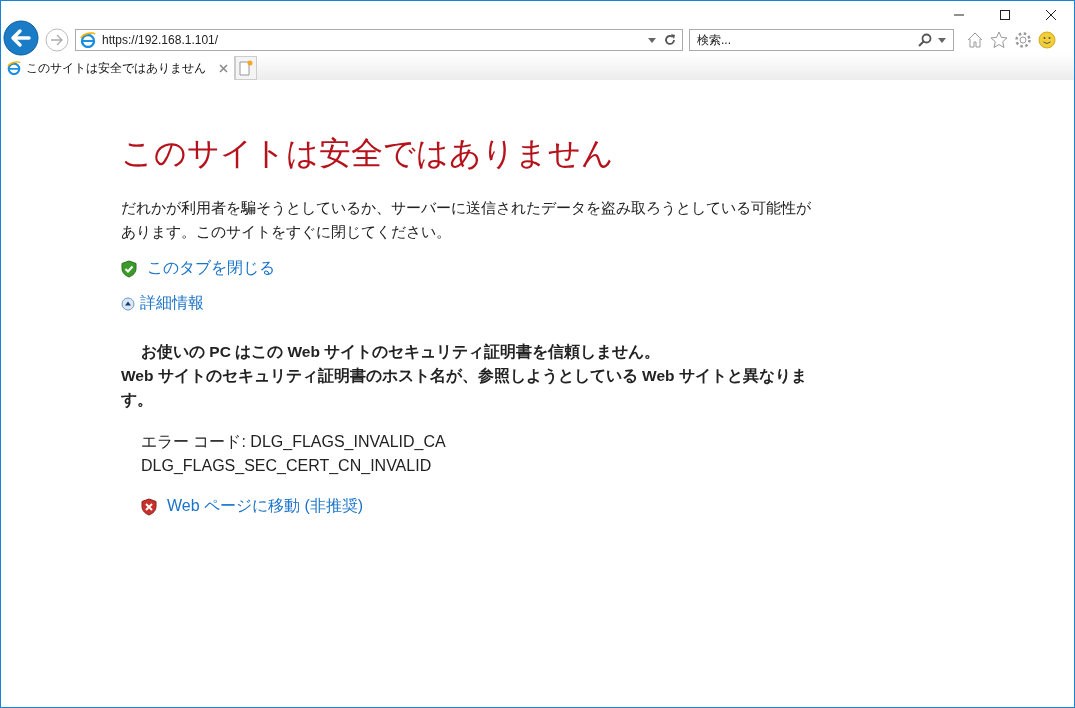  I want to click on star-icon, so click(999, 40).